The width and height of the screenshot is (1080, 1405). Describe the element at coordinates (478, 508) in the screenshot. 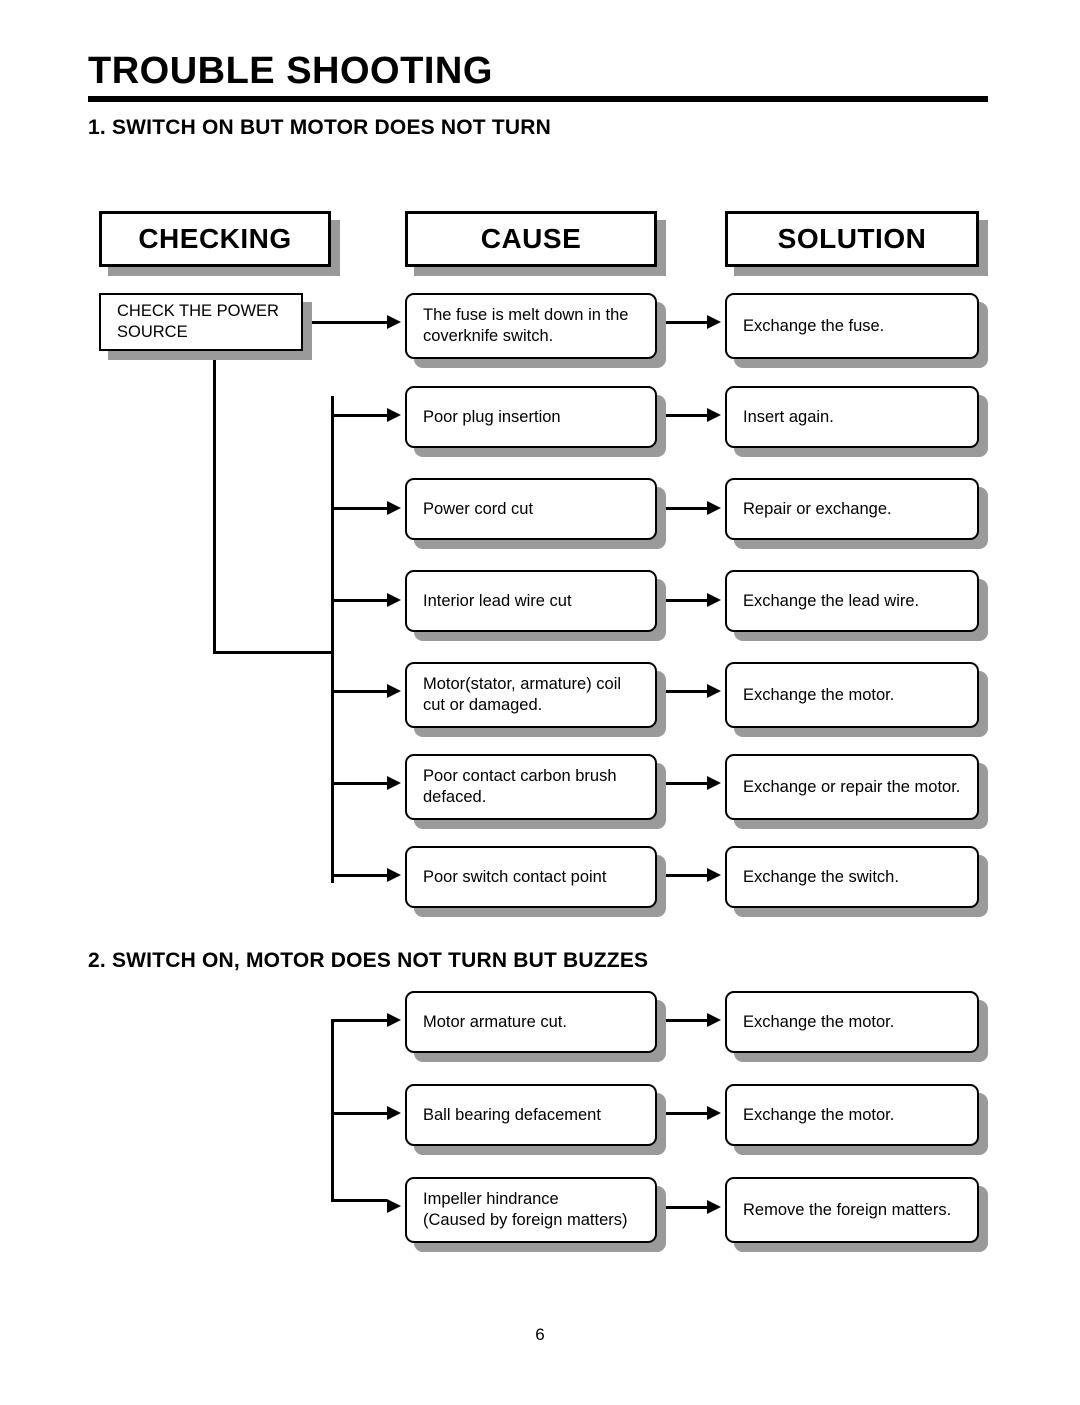

I see `cause-box-3-label: Power cord cut` at that location.